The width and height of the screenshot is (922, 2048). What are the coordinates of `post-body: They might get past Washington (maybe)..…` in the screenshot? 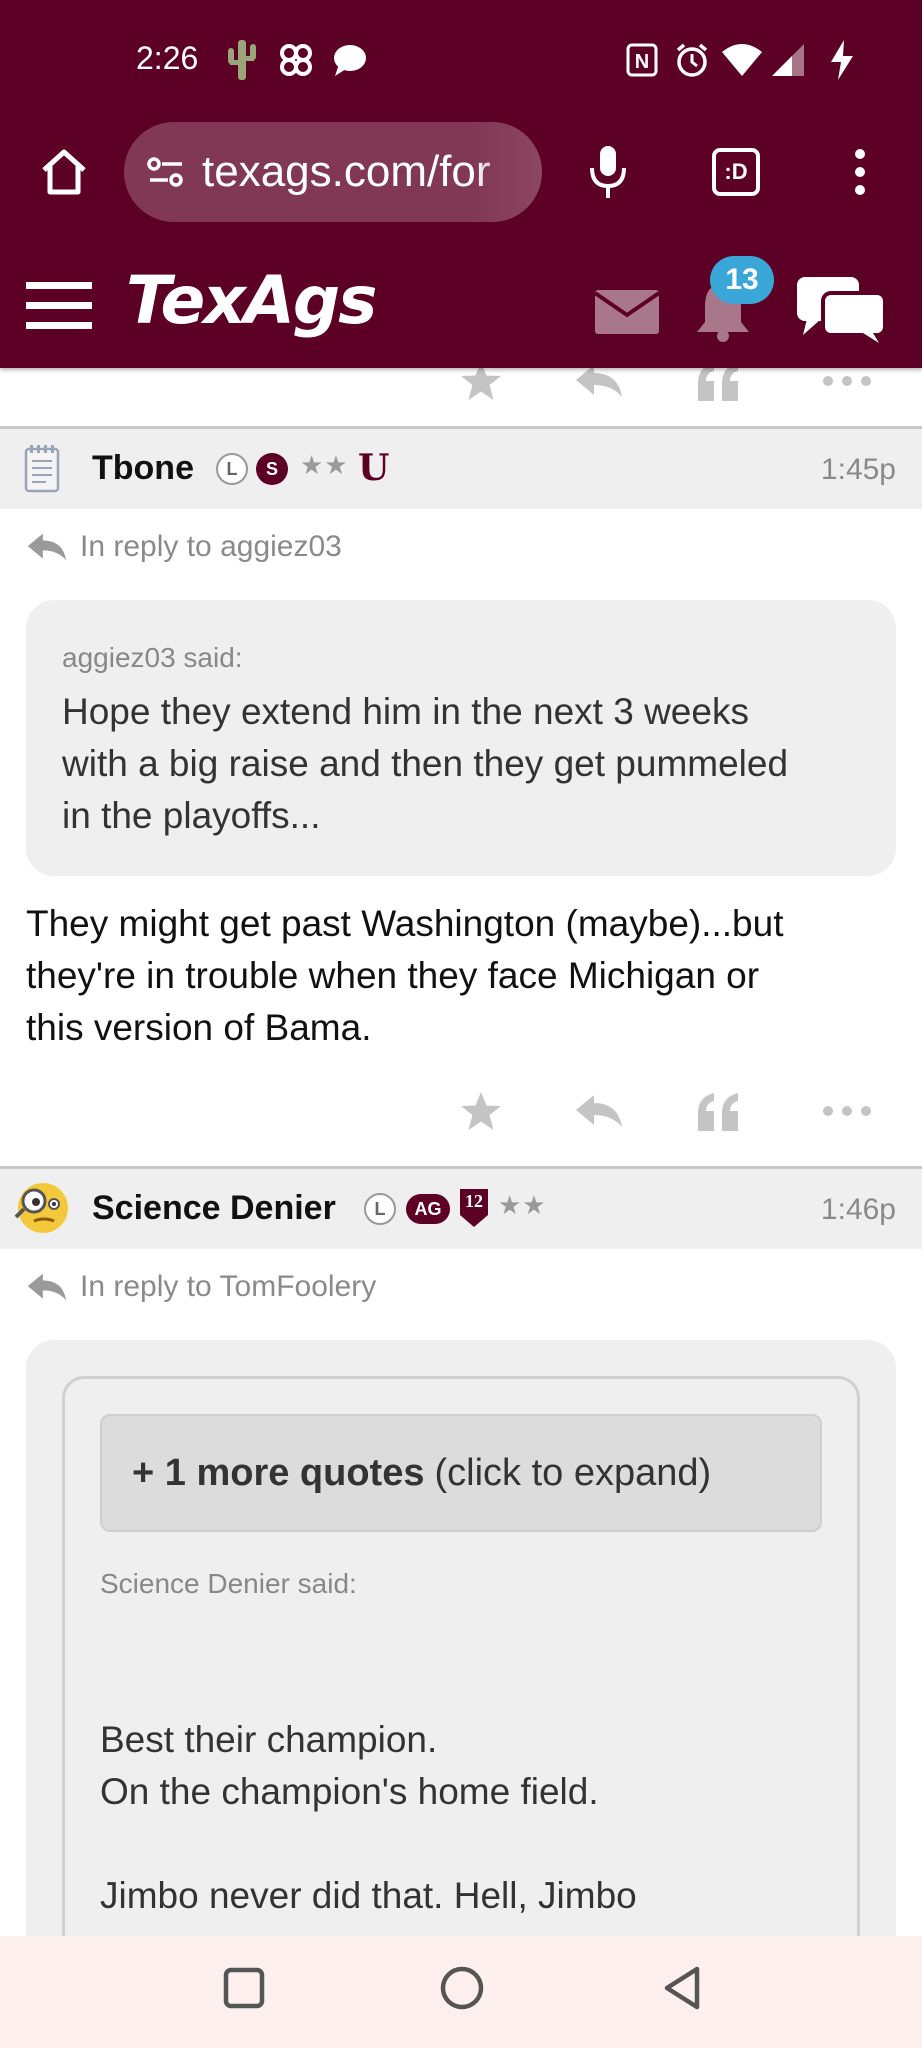 It's located at (405, 975).